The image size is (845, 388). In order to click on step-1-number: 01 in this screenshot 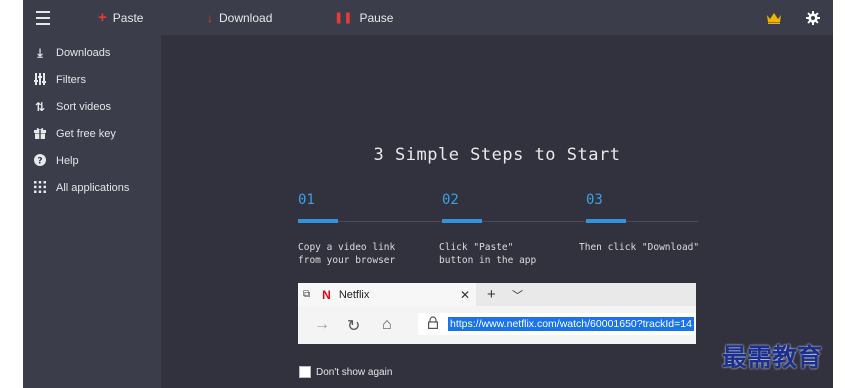, I will do `click(306, 200)`.